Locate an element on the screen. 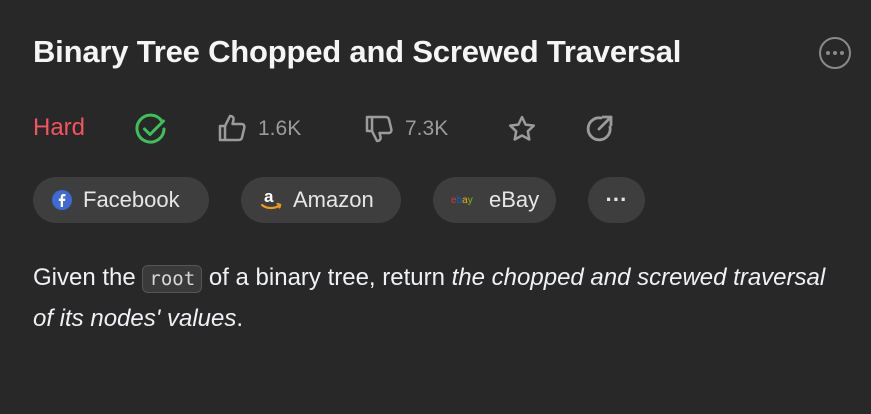  thumbs-down-icon is located at coordinates (379, 129).